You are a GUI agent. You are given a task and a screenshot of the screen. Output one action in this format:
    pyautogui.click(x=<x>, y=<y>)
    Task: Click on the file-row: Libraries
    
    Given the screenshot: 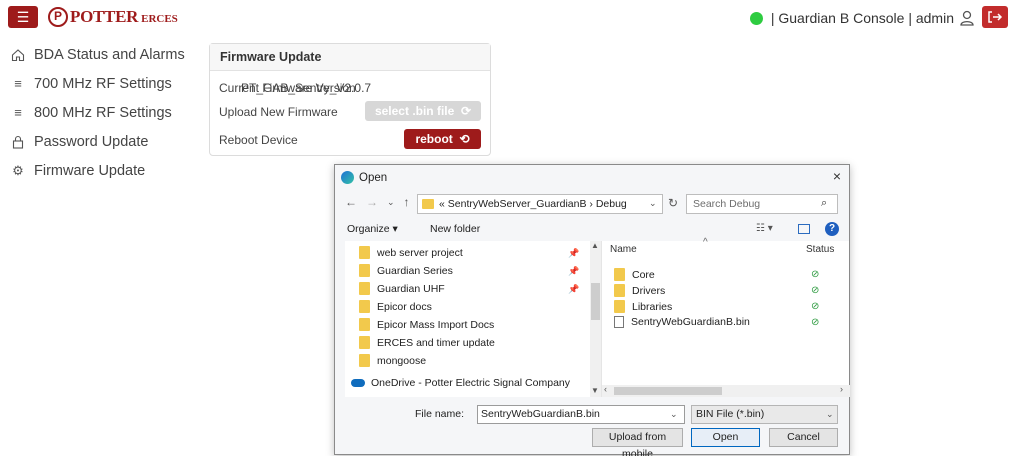 What is the action you would take?
    pyautogui.click(x=643, y=306)
    